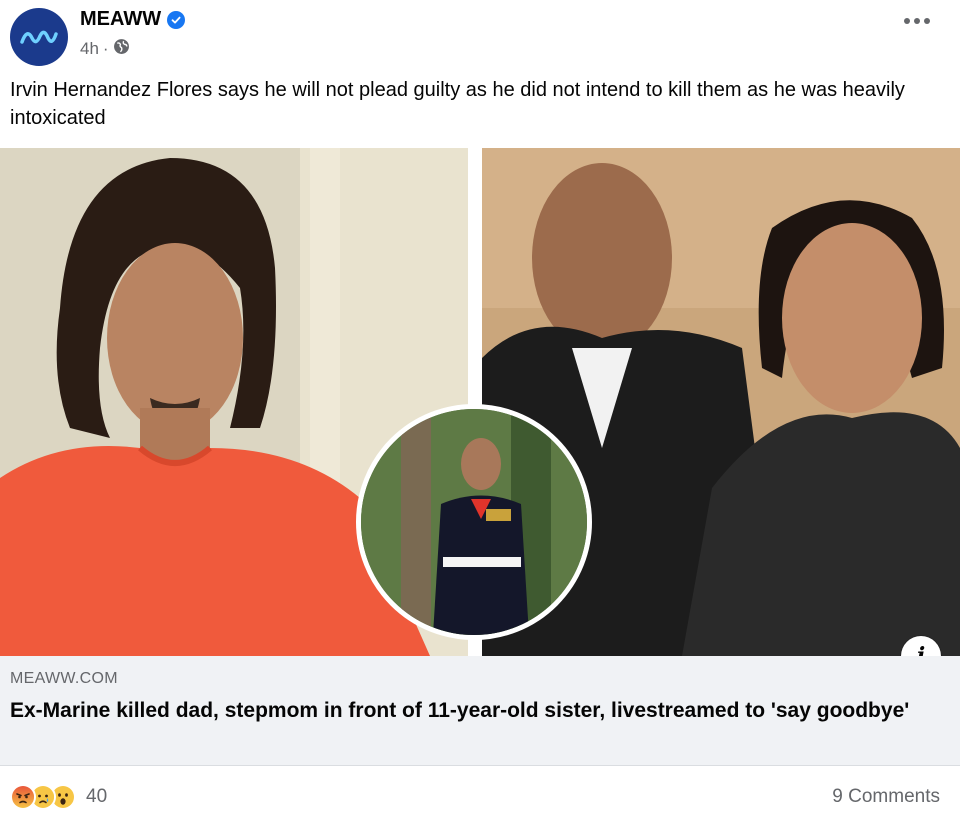 The width and height of the screenshot is (960, 822). Describe the element at coordinates (89, 49) in the screenshot. I see `post-time: 4h` at that location.